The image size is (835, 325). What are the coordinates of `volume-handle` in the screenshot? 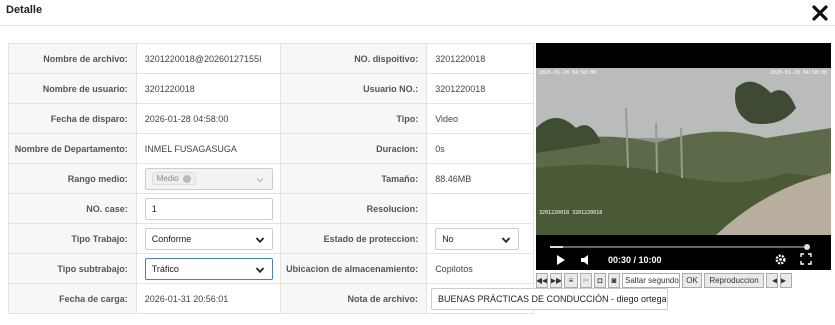 It's located at (807, 247).